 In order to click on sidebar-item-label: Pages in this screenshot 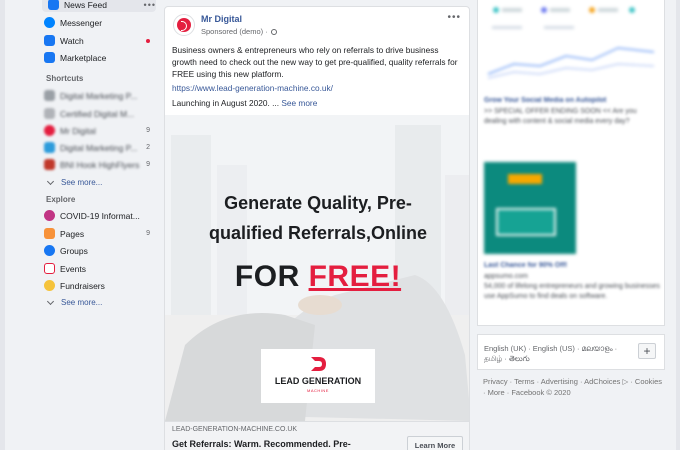, I will do `click(72, 233)`.